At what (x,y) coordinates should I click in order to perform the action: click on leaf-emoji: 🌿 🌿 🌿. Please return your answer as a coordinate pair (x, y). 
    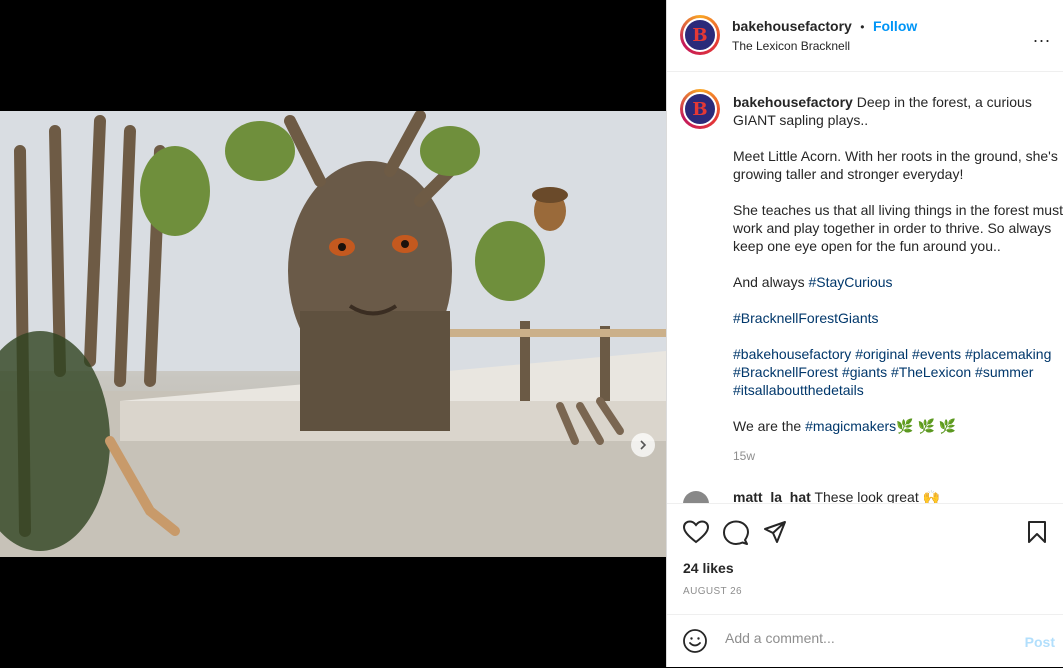
    Looking at the image, I should click on (926, 426).